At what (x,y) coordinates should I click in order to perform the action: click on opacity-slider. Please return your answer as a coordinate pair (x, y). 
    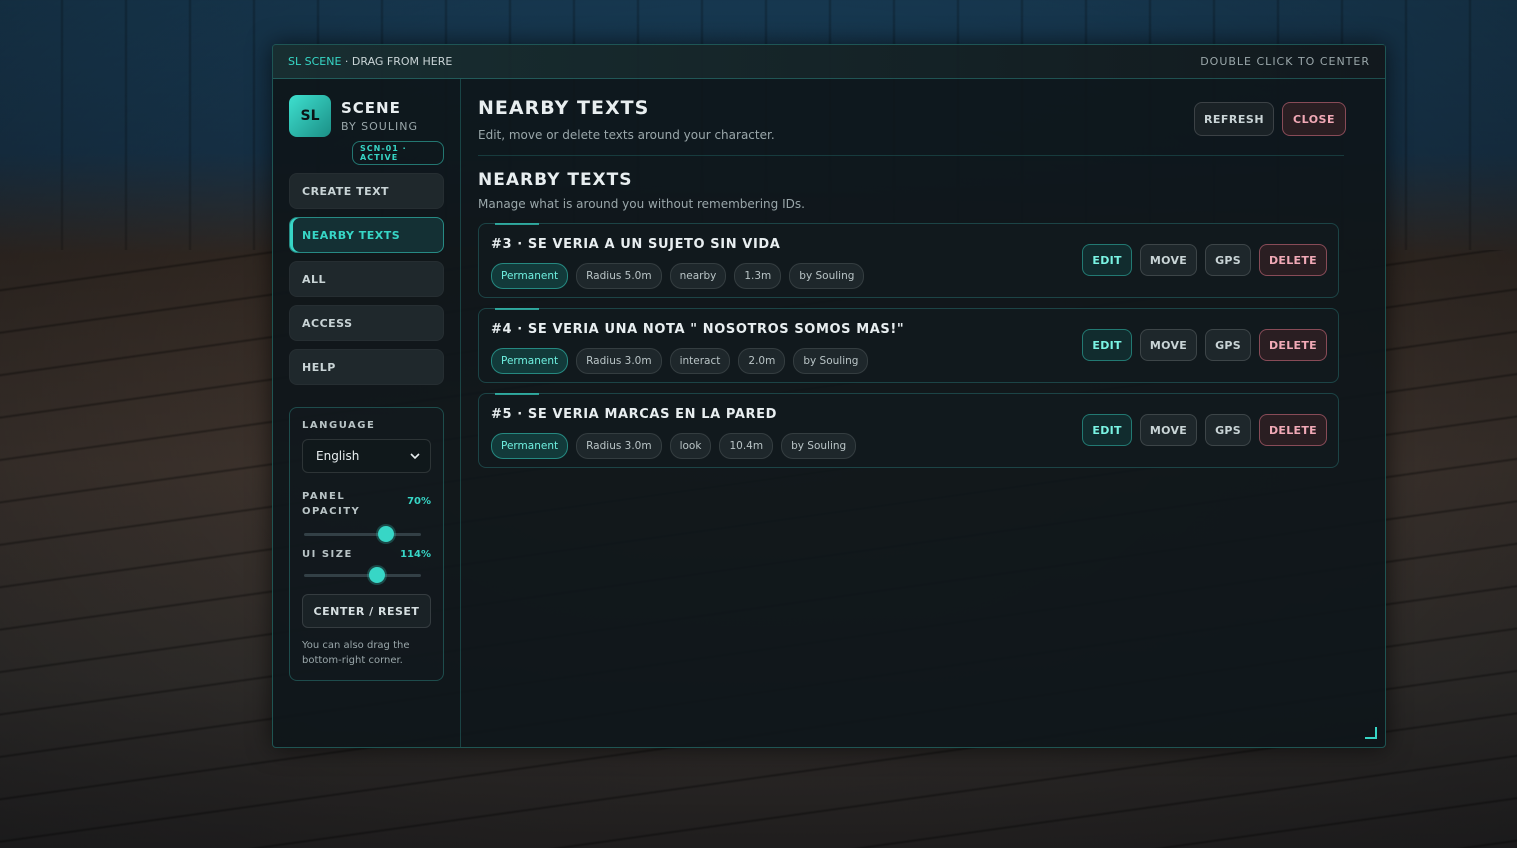
    Looking at the image, I should click on (366, 534).